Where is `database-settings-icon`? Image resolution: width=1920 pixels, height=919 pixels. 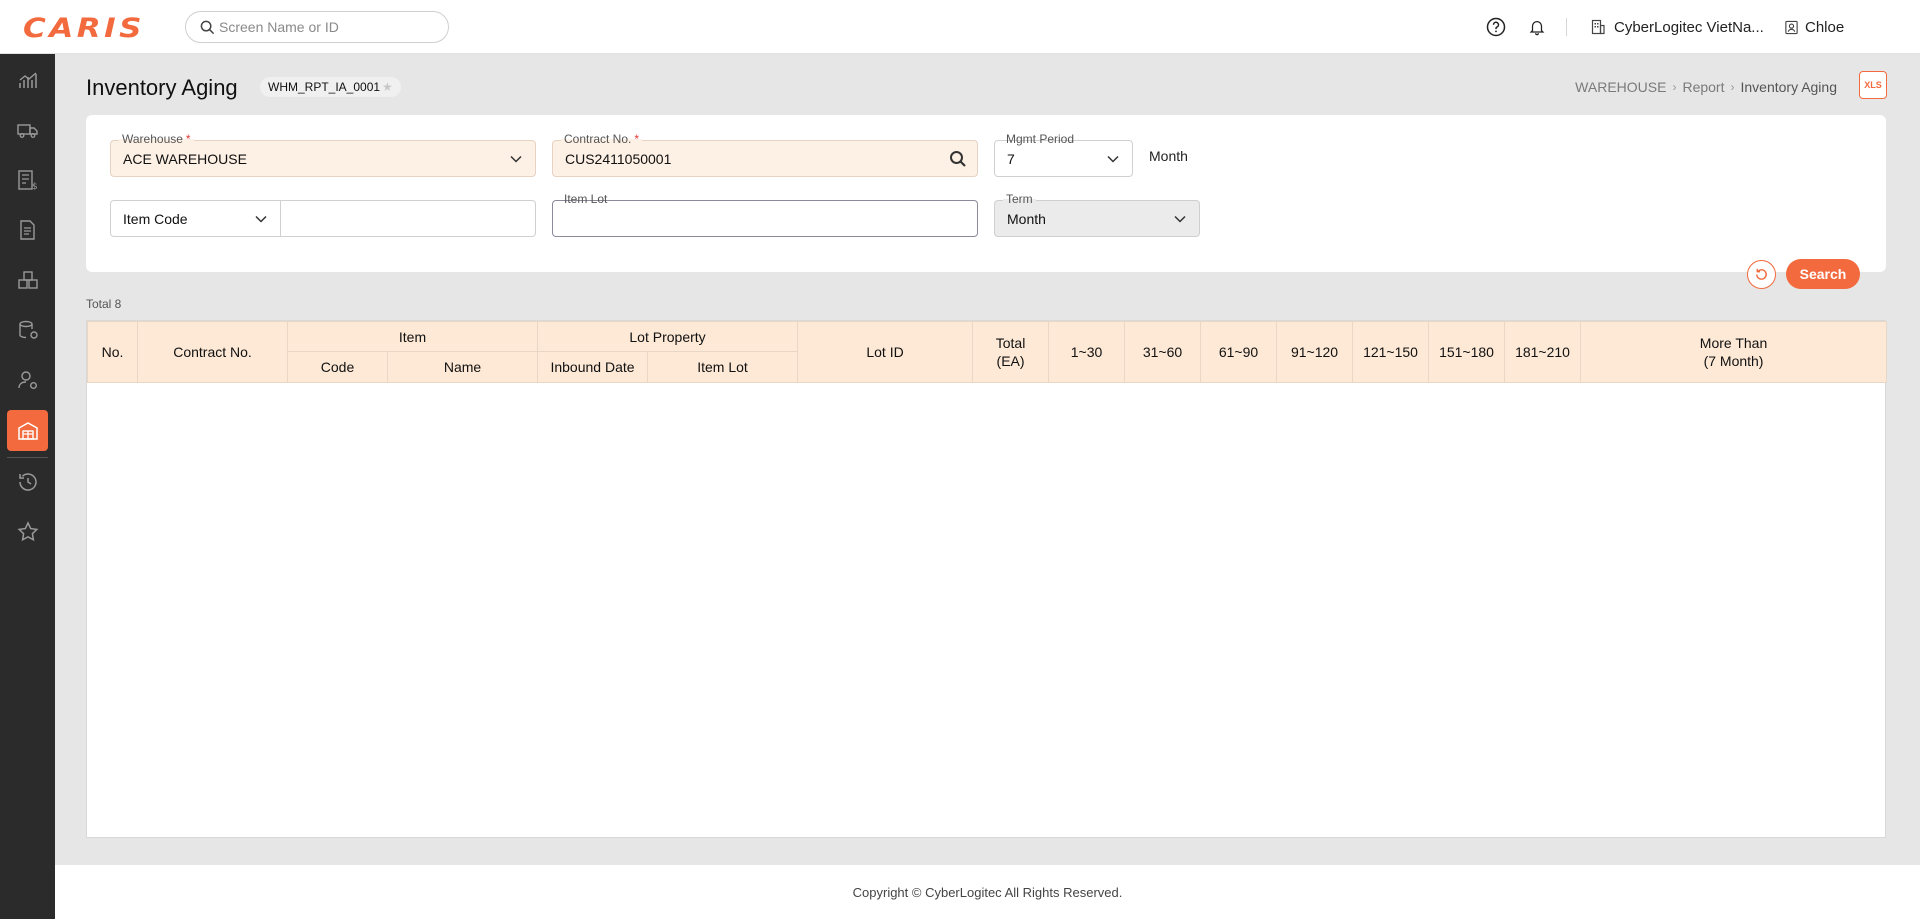 database-settings-icon is located at coordinates (28, 329).